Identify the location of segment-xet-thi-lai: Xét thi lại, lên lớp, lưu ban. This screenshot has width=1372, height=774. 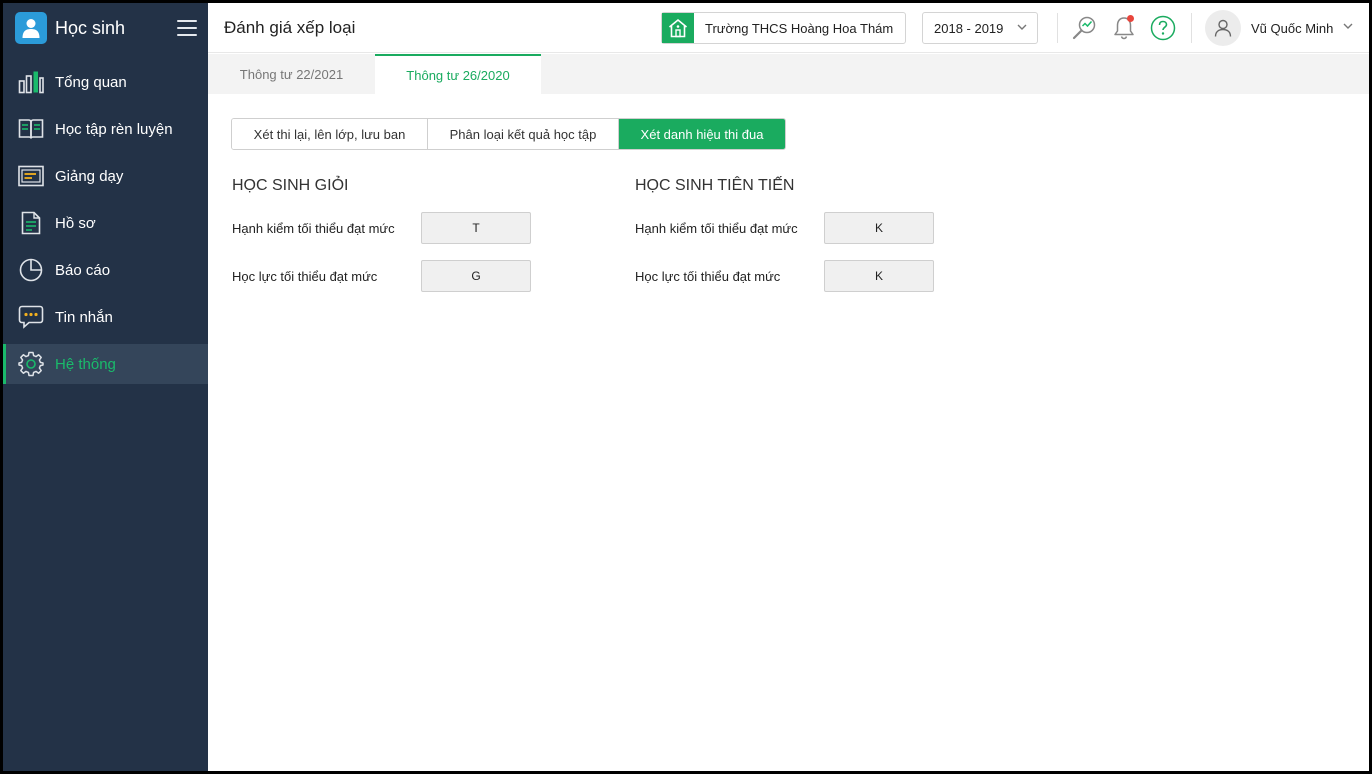
(330, 134).